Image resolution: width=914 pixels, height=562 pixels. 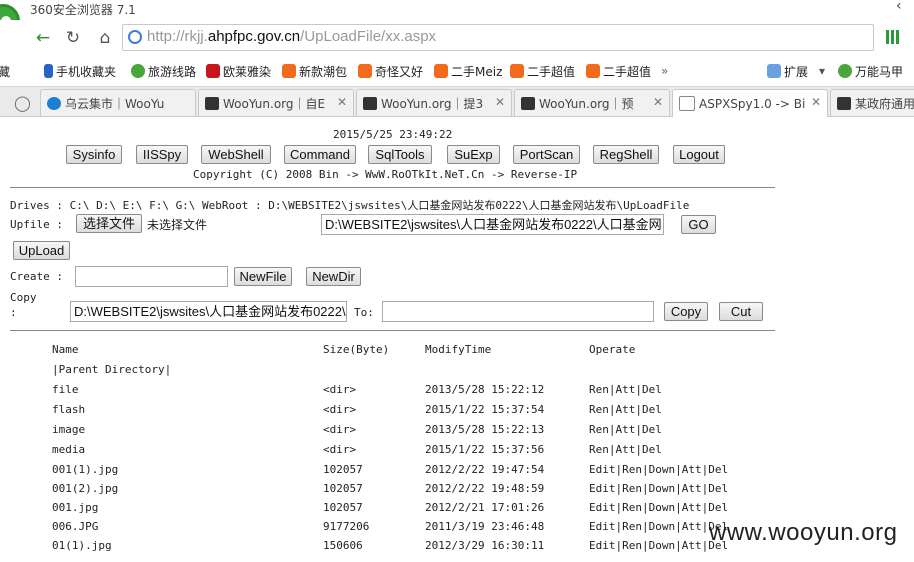 What do you see at coordinates (741, 311) in the screenshot?
I see `cut-button: Cut` at bounding box center [741, 311].